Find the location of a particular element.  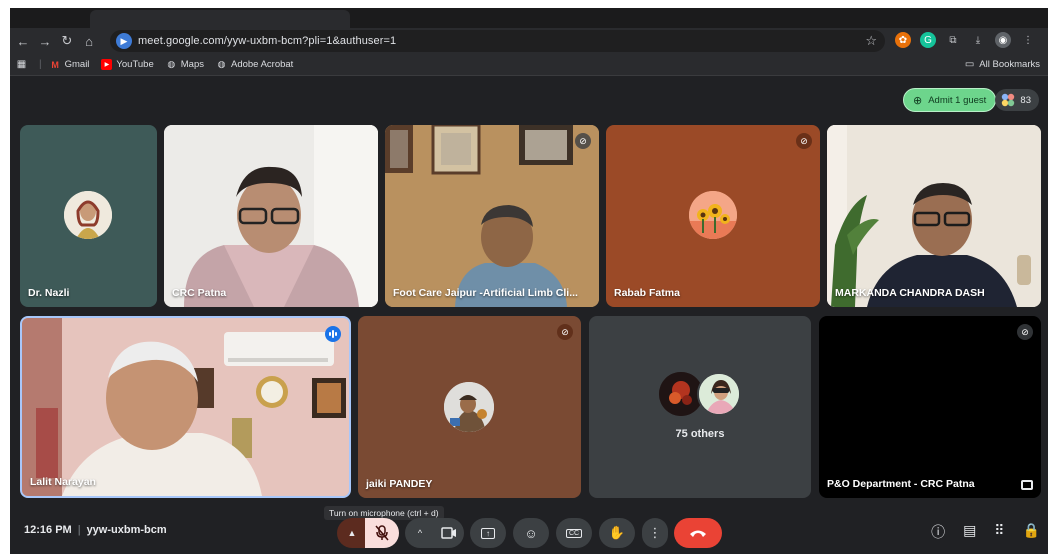

participant-name: P&O Department - CRC Patna is located at coordinates (901, 484).